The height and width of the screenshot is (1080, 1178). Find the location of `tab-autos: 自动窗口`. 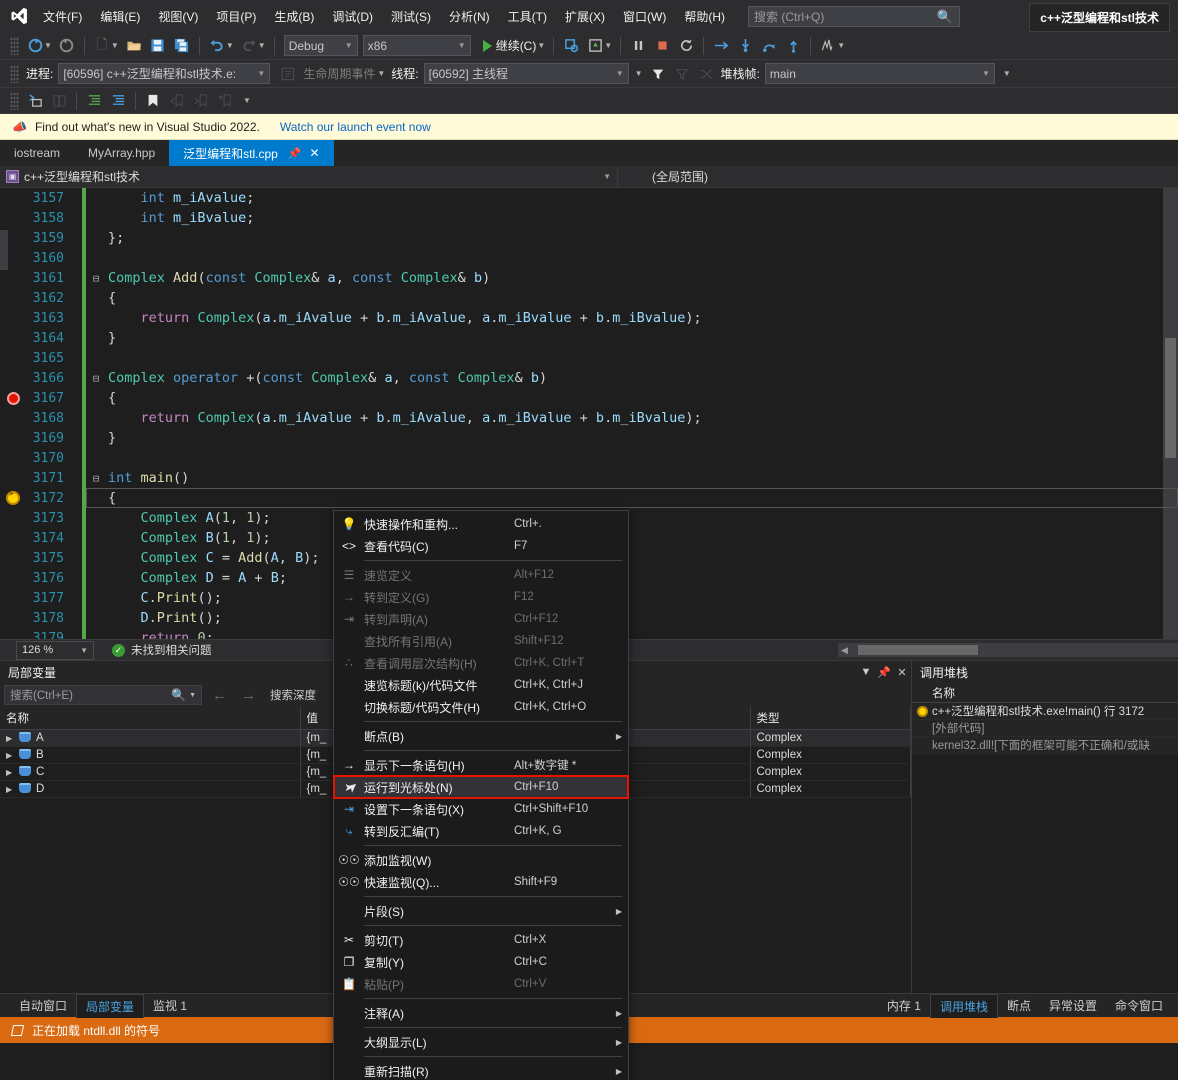

tab-autos: 自动窗口 is located at coordinates (43, 1005).